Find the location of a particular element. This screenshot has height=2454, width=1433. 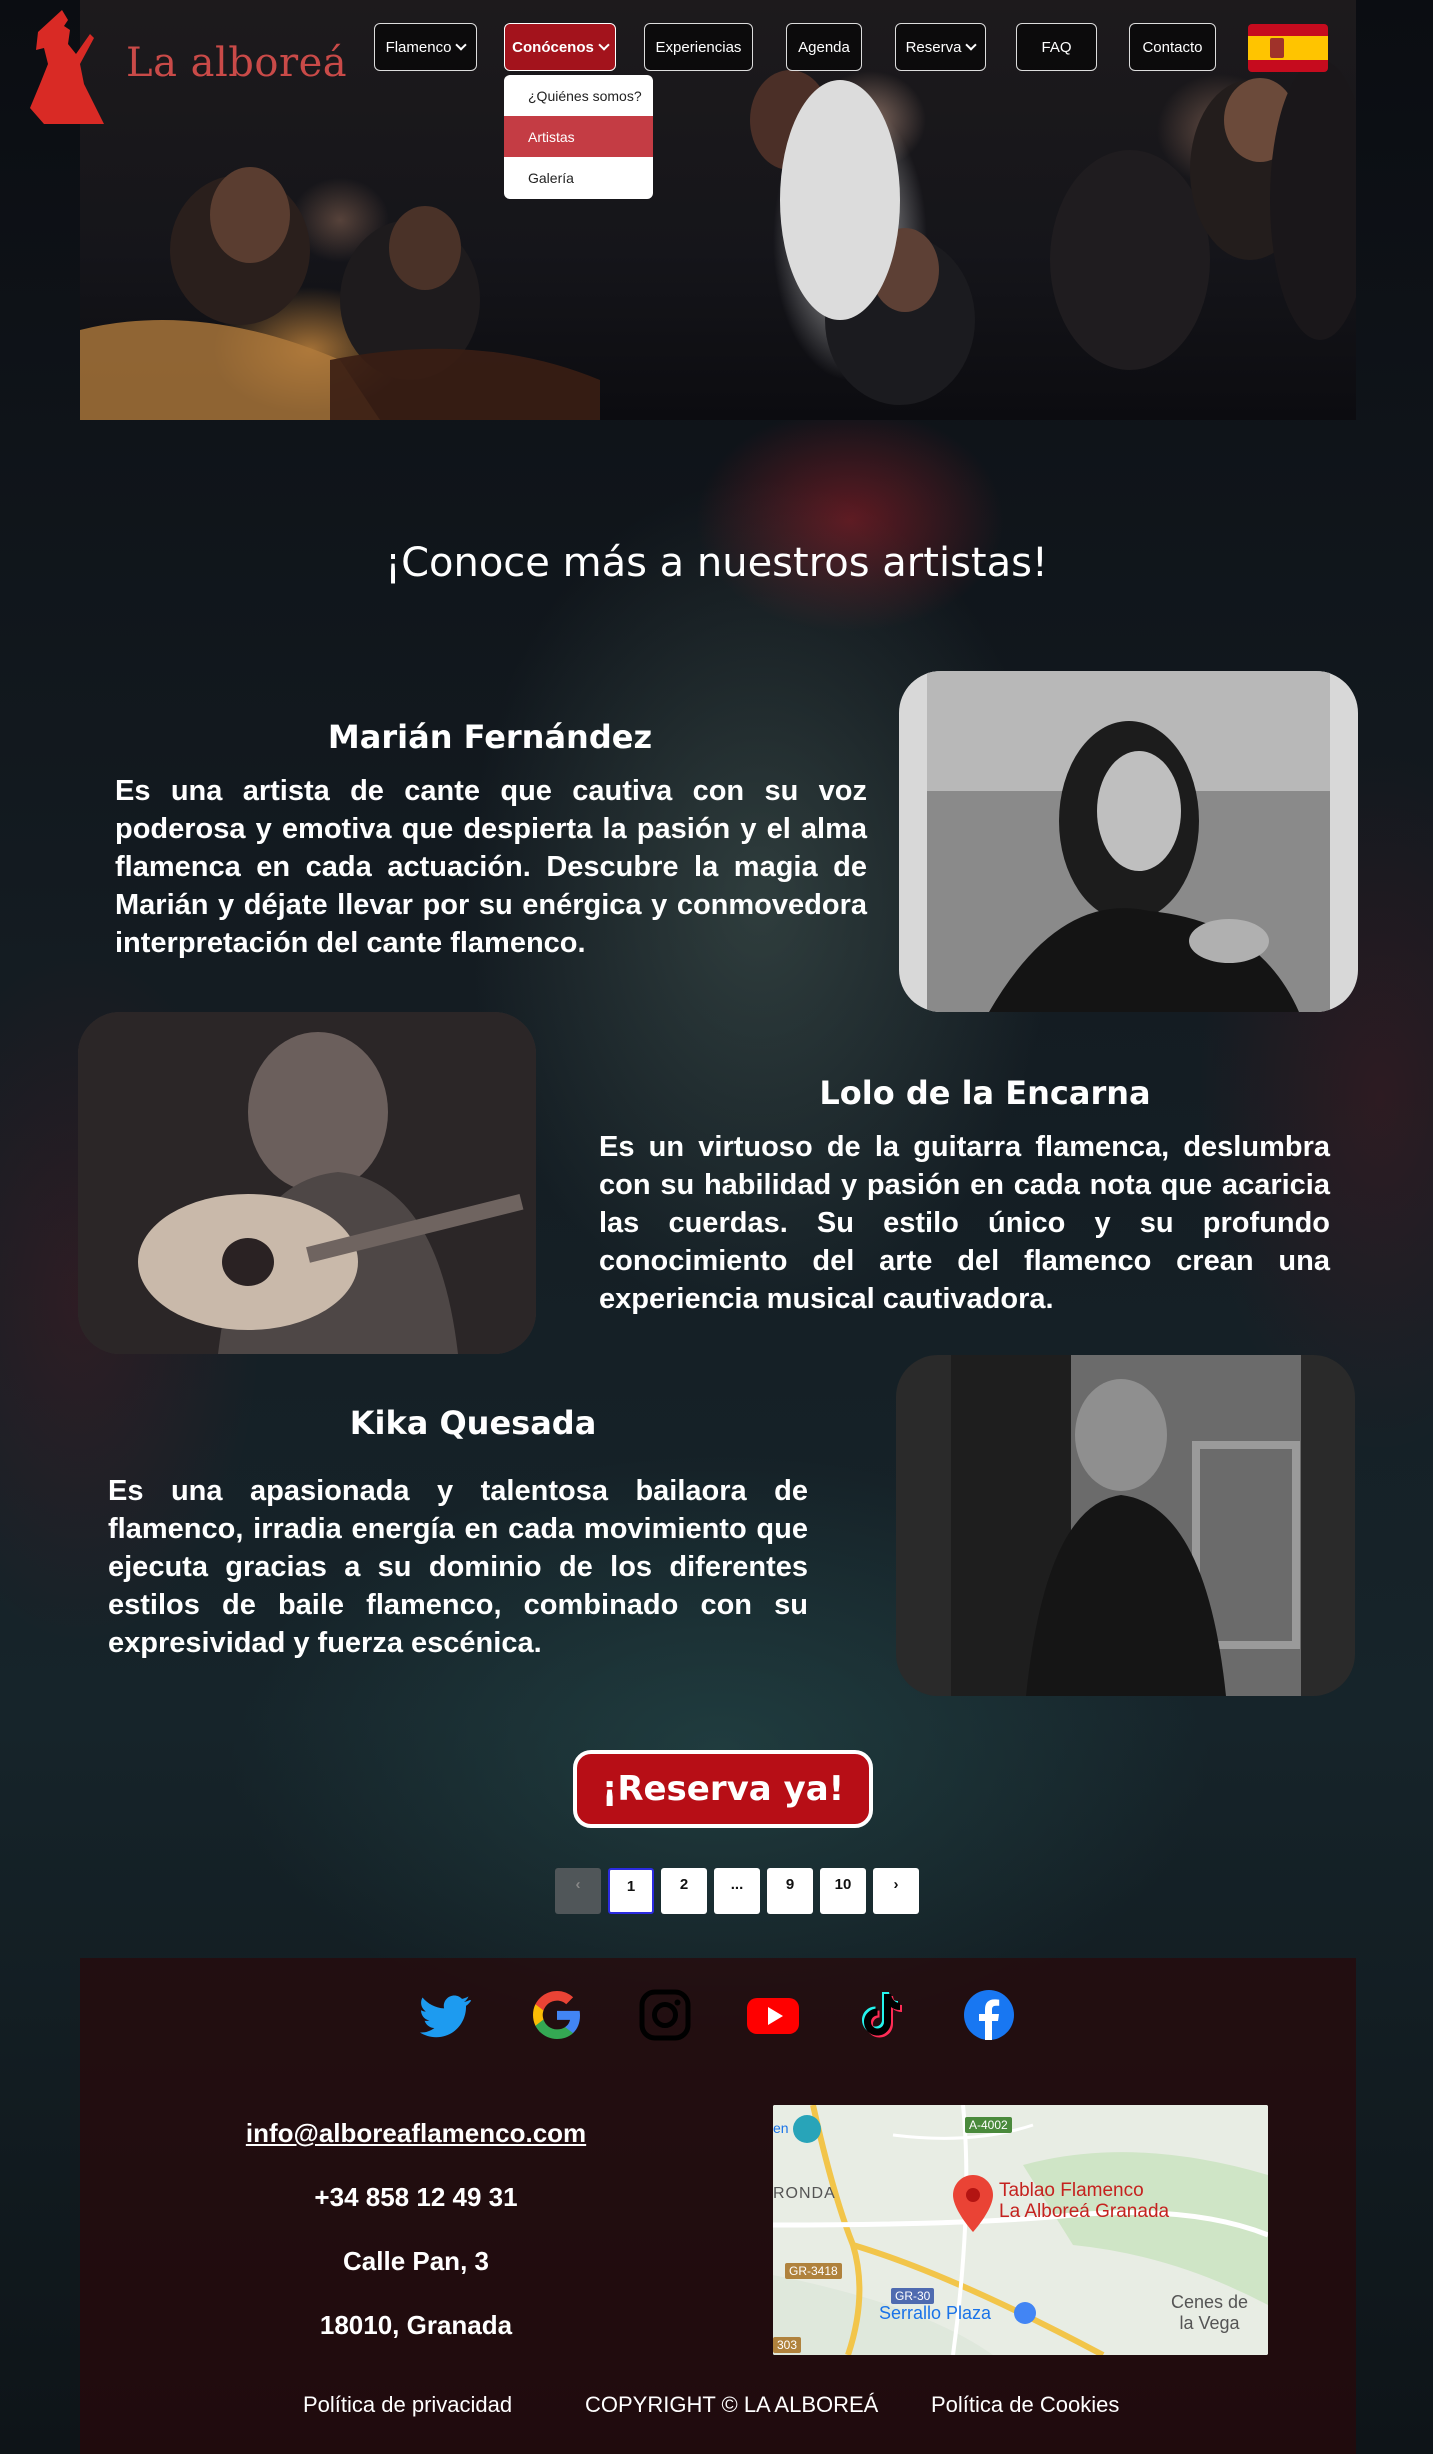

copyright-text: COPYRIGHT © LA ALBOREÁ is located at coordinates (732, 2404).